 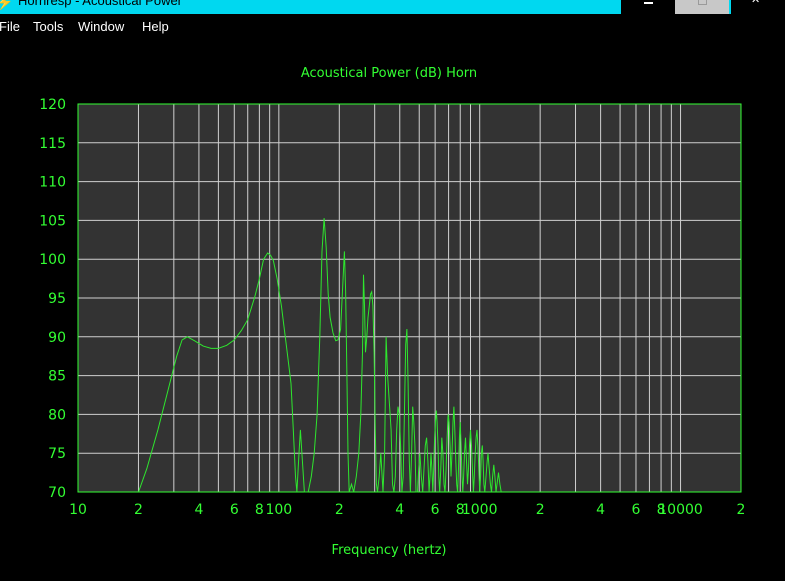 What do you see at coordinates (57, 415) in the screenshot?
I see `y-tick-label: 80` at bounding box center [57, 415].